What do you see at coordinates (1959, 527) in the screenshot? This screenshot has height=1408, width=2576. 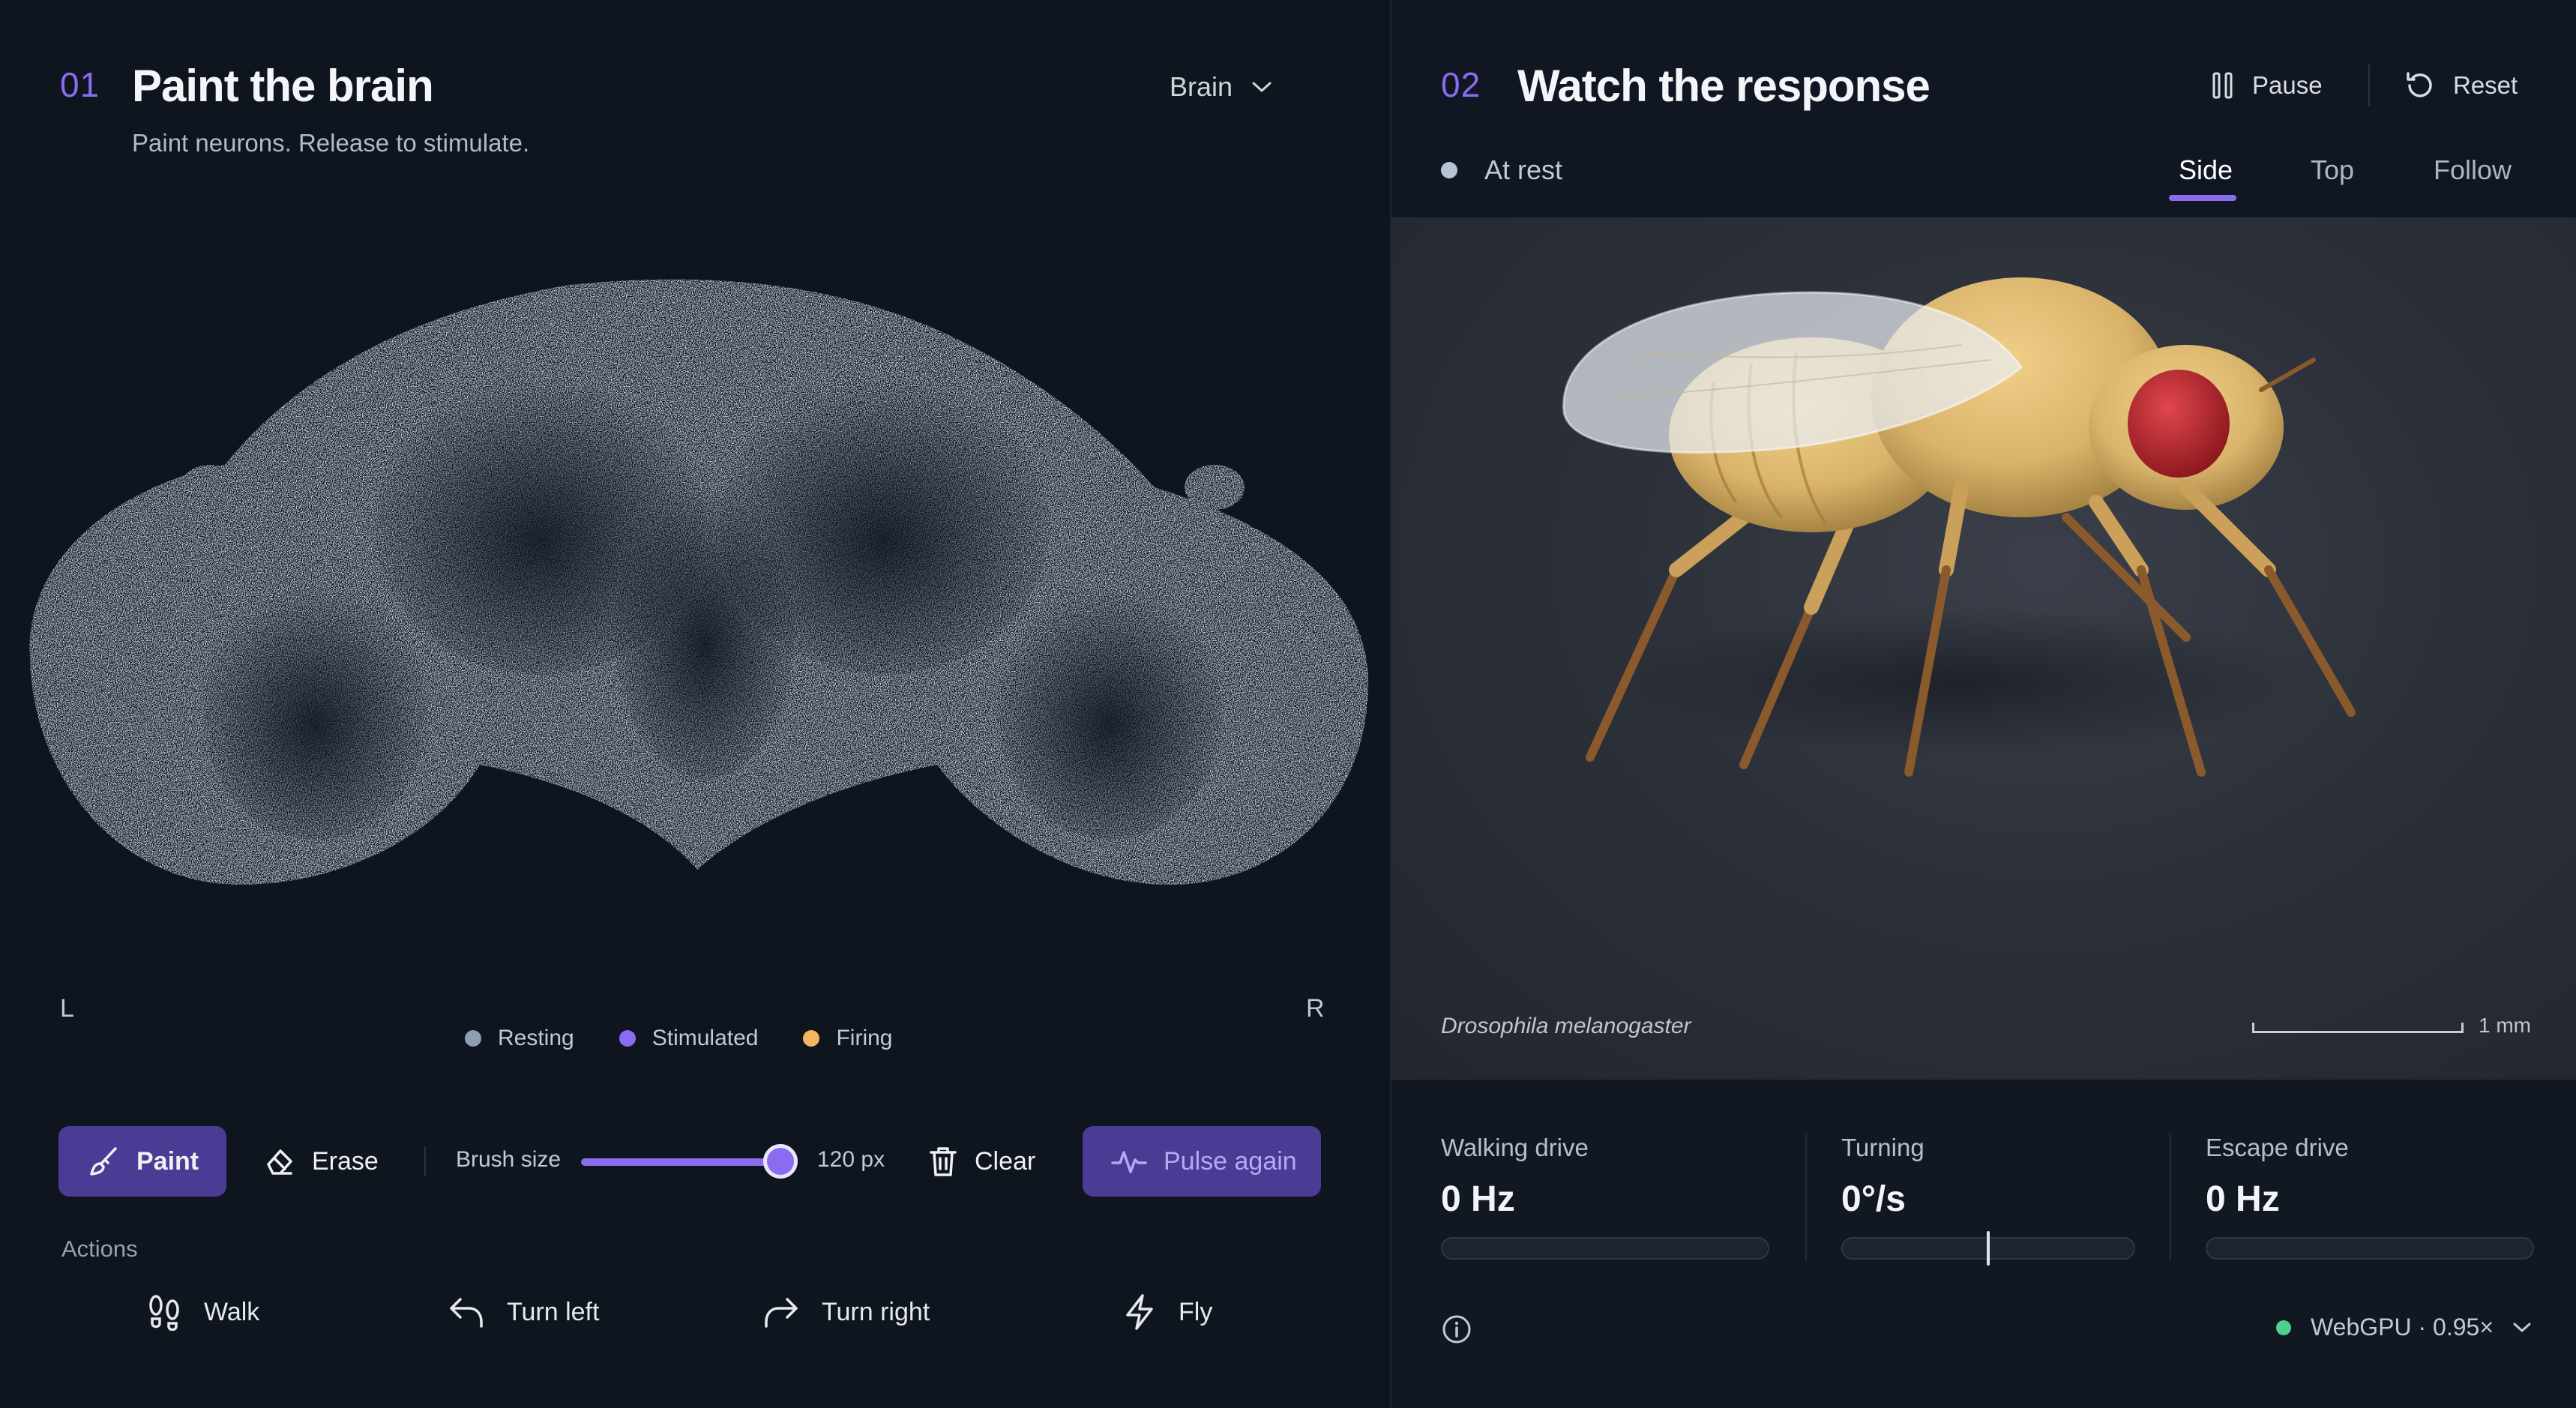 I see `fruit-fly-render` at bounding box center [1959, 527].